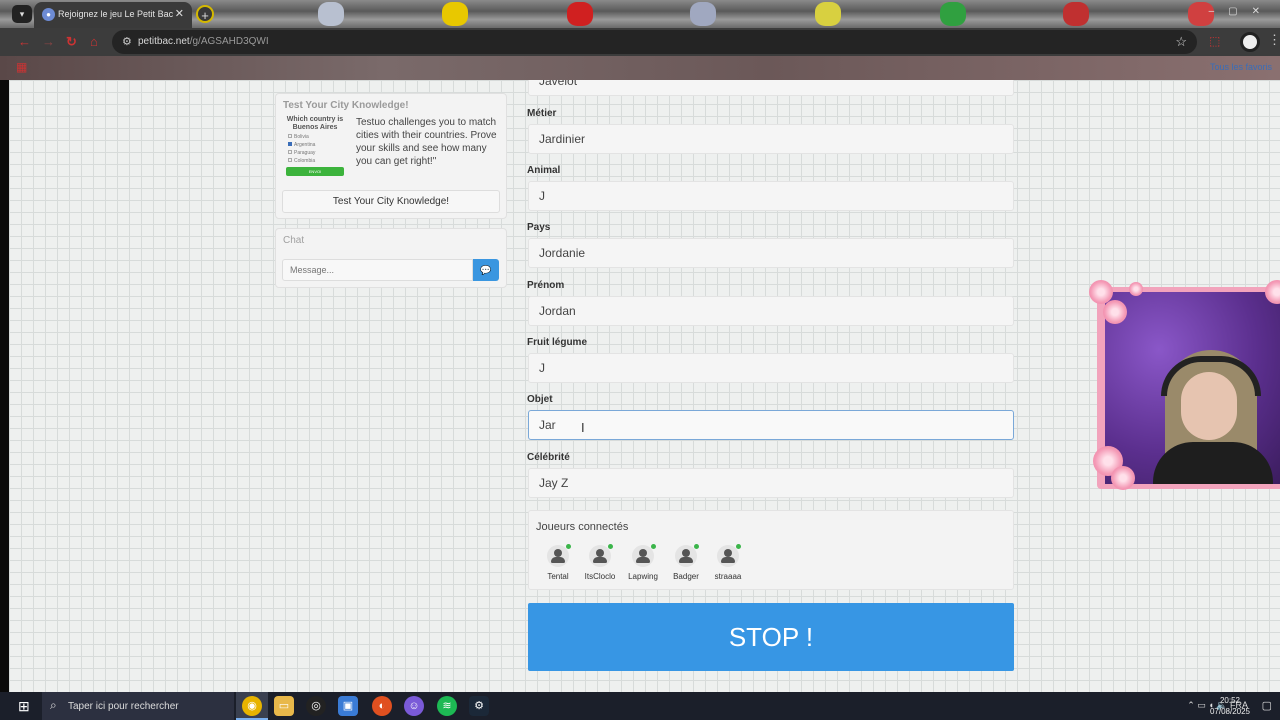  Describe the element at coordinates (728, 576) in the screenshot. I see `player-name: straaaa` at that location.